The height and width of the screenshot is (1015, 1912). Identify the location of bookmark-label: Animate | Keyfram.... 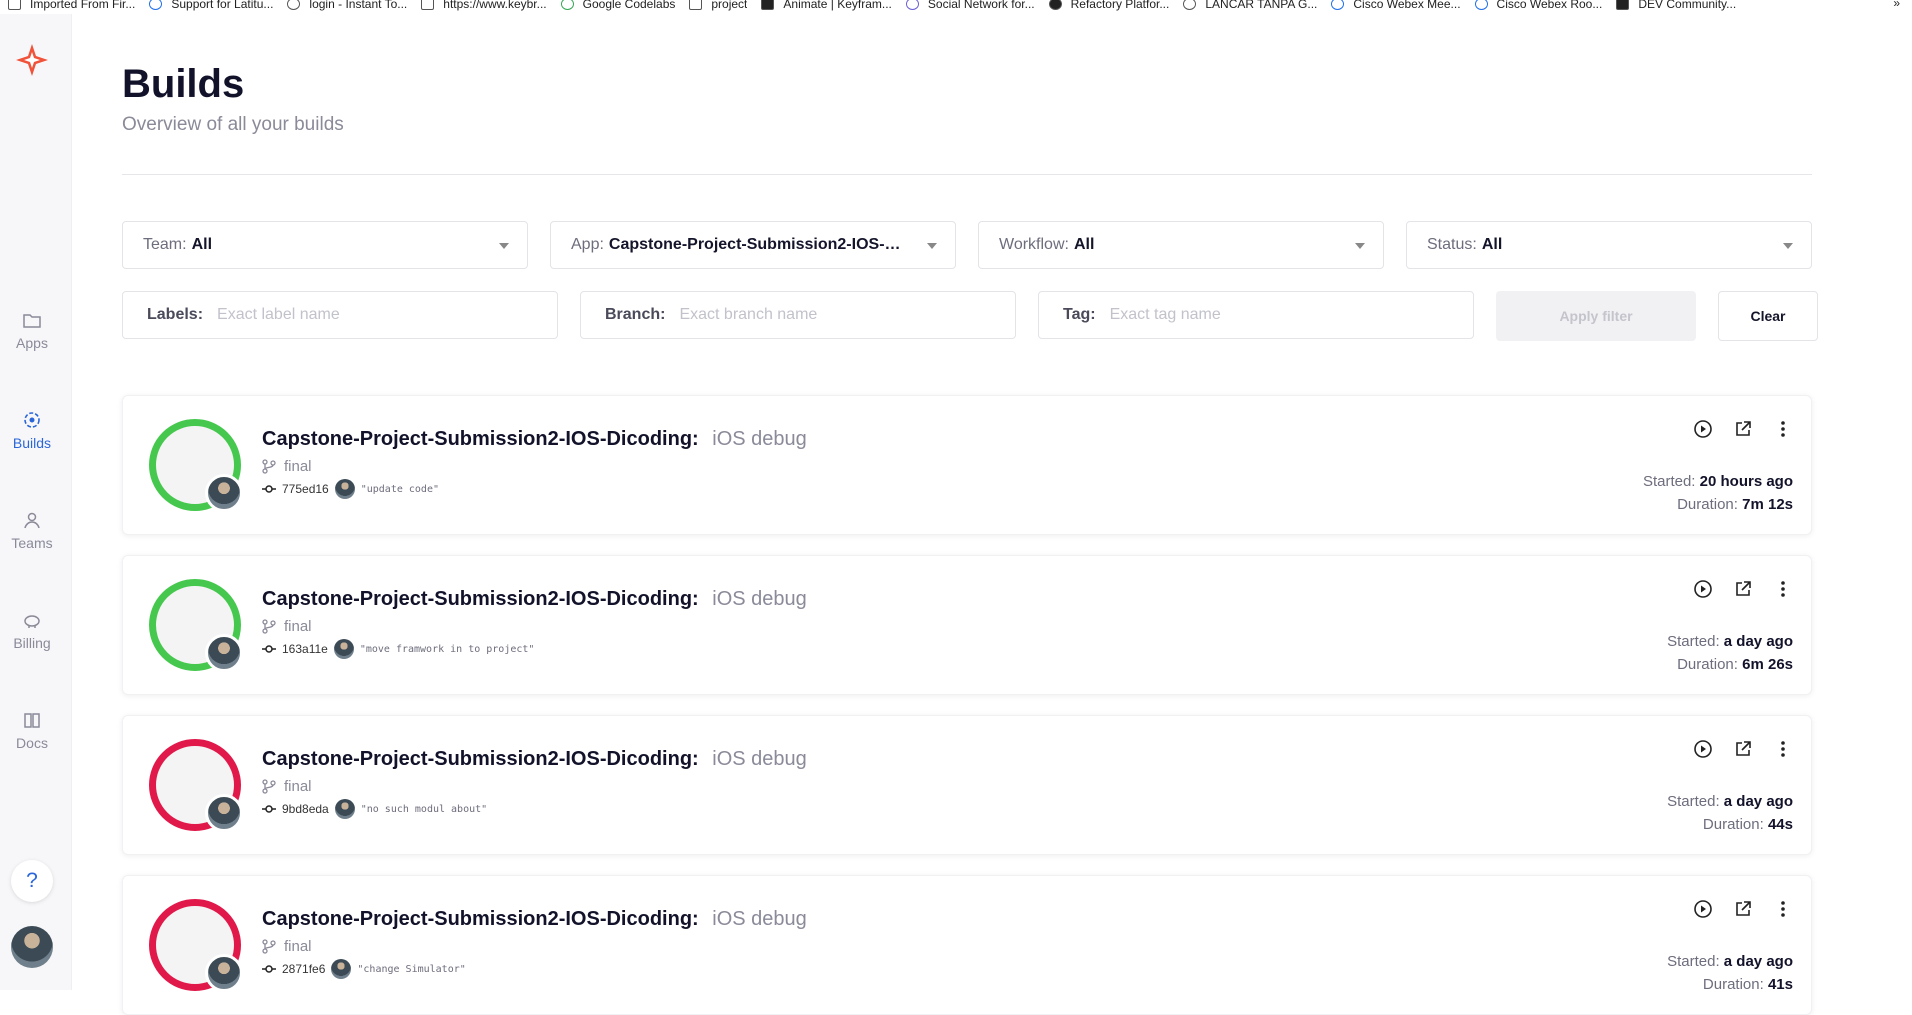
(837, 5).